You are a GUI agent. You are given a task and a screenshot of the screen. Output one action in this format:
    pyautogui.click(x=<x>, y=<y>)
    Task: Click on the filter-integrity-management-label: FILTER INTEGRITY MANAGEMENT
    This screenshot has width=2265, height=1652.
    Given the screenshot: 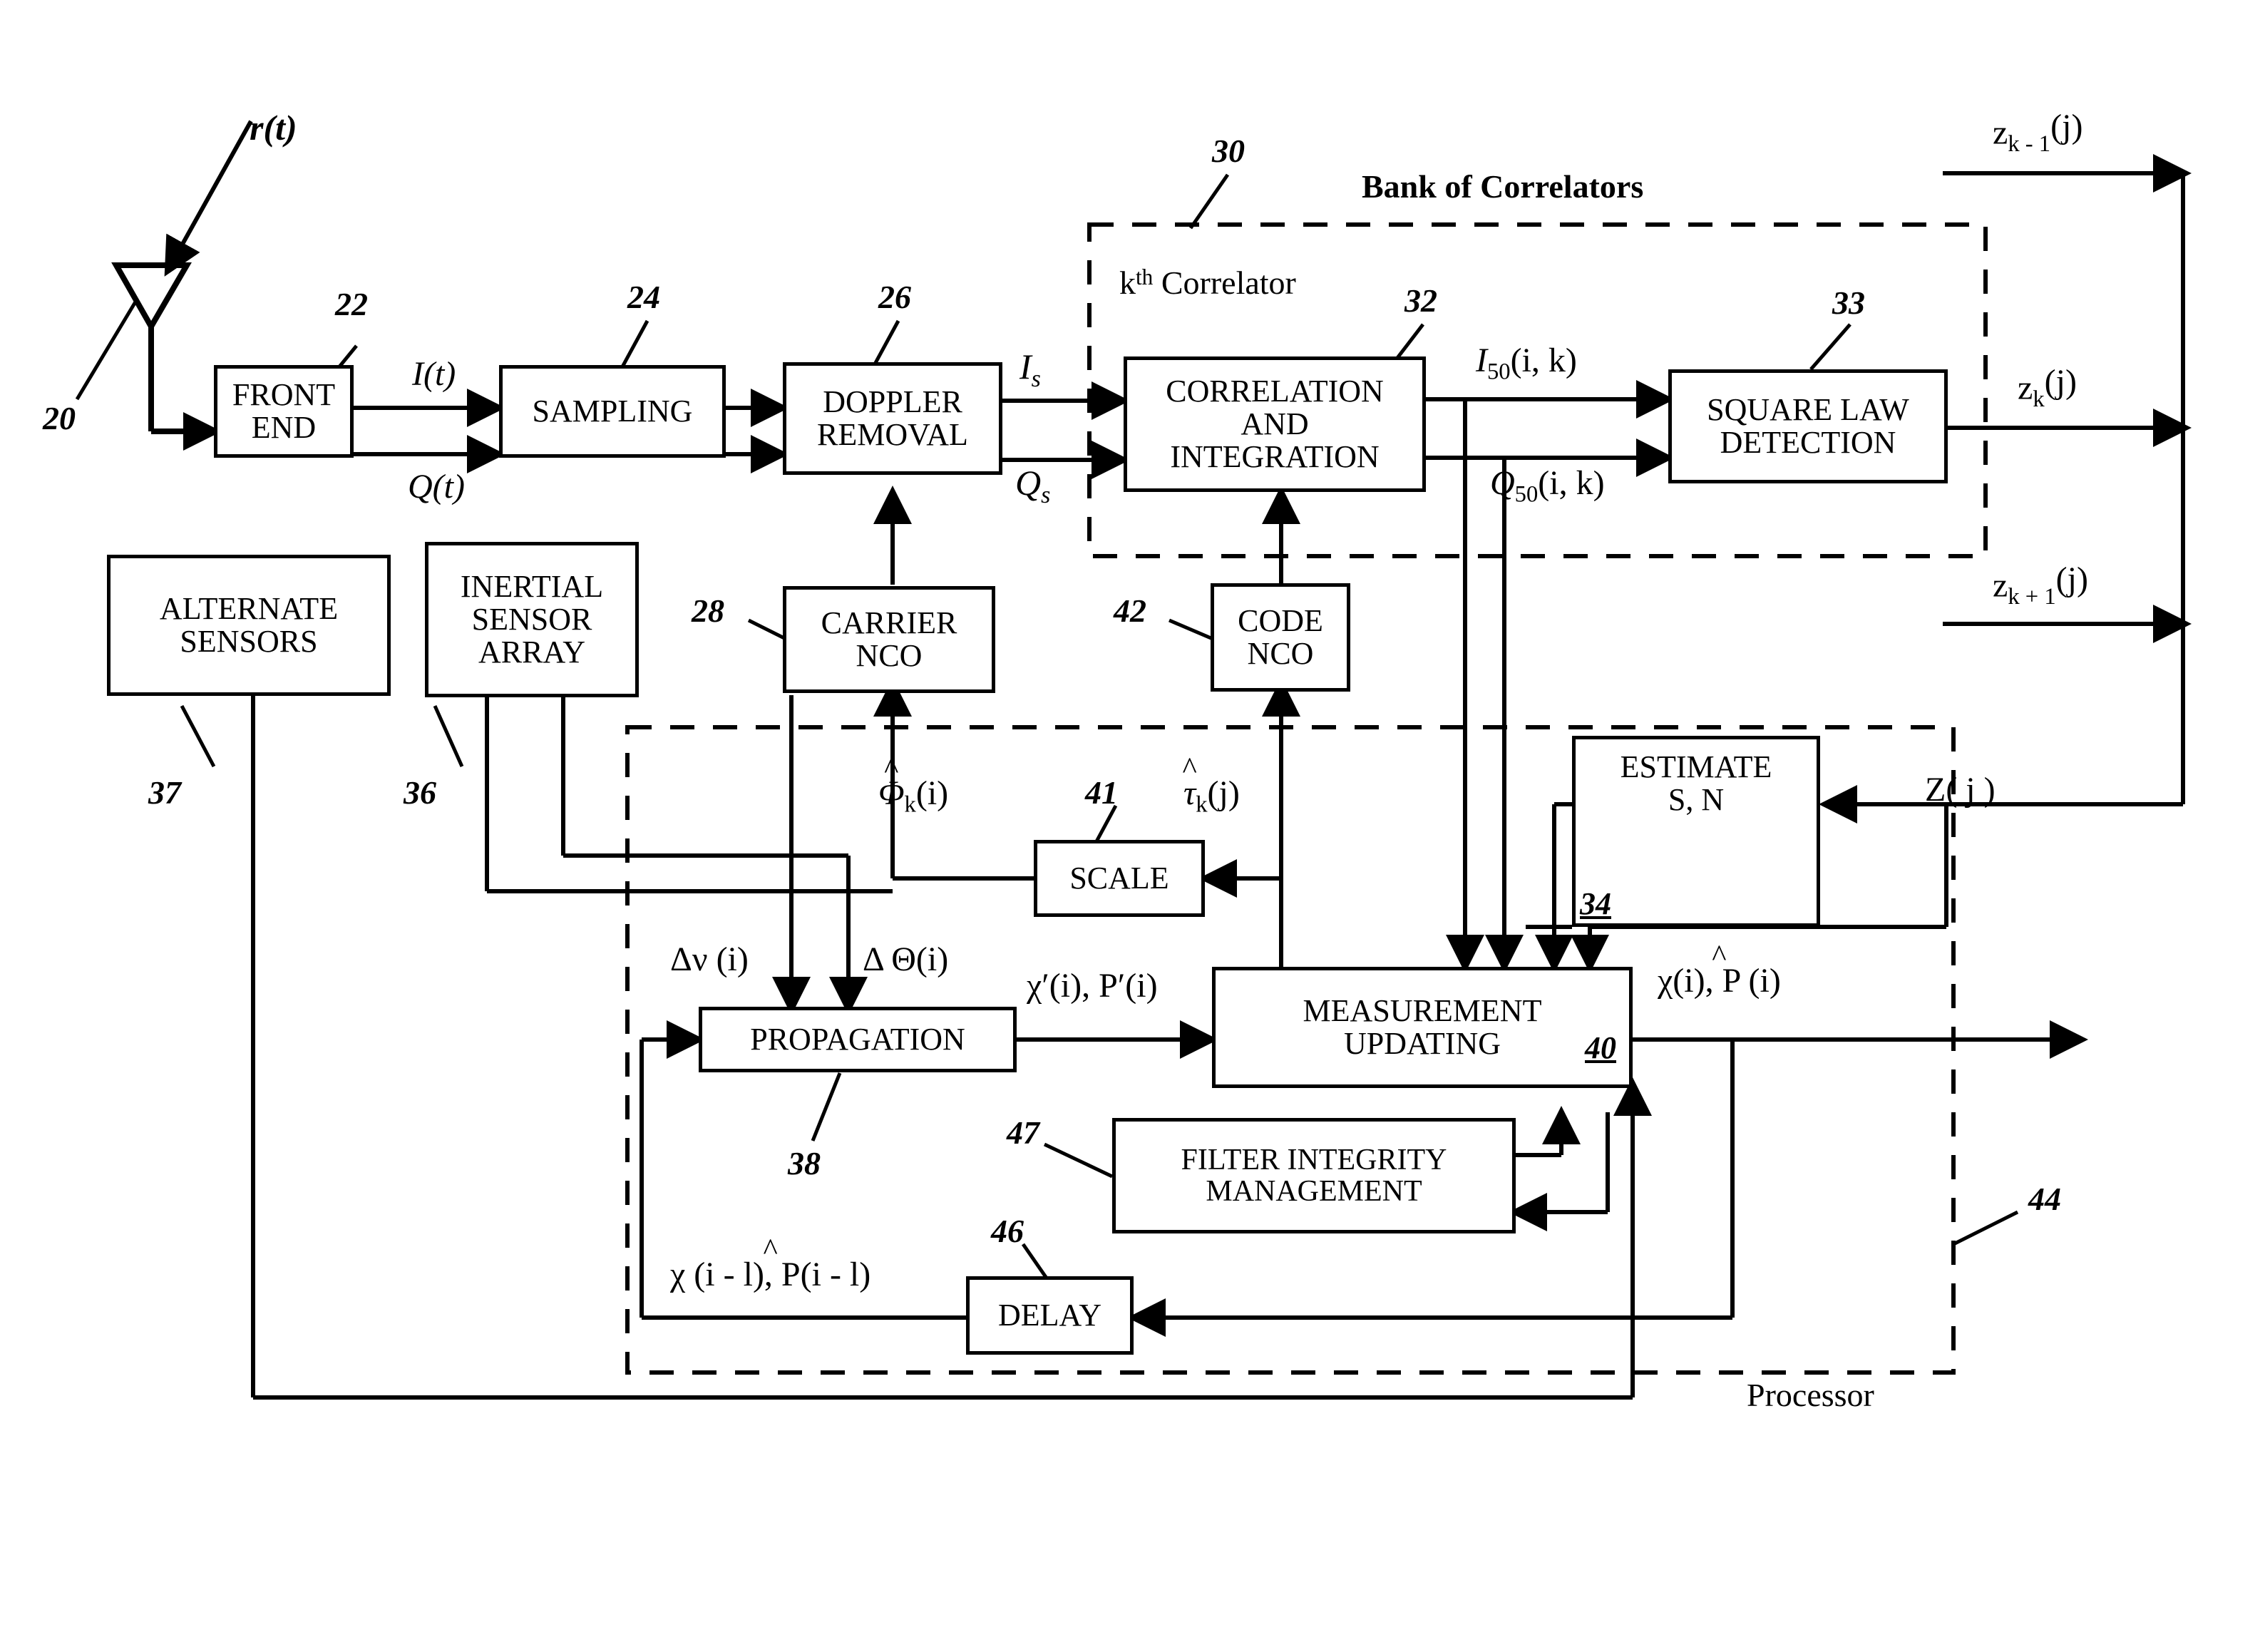 What is the action you would take?
    pyautogui.click(x=1314, y=1175)
    